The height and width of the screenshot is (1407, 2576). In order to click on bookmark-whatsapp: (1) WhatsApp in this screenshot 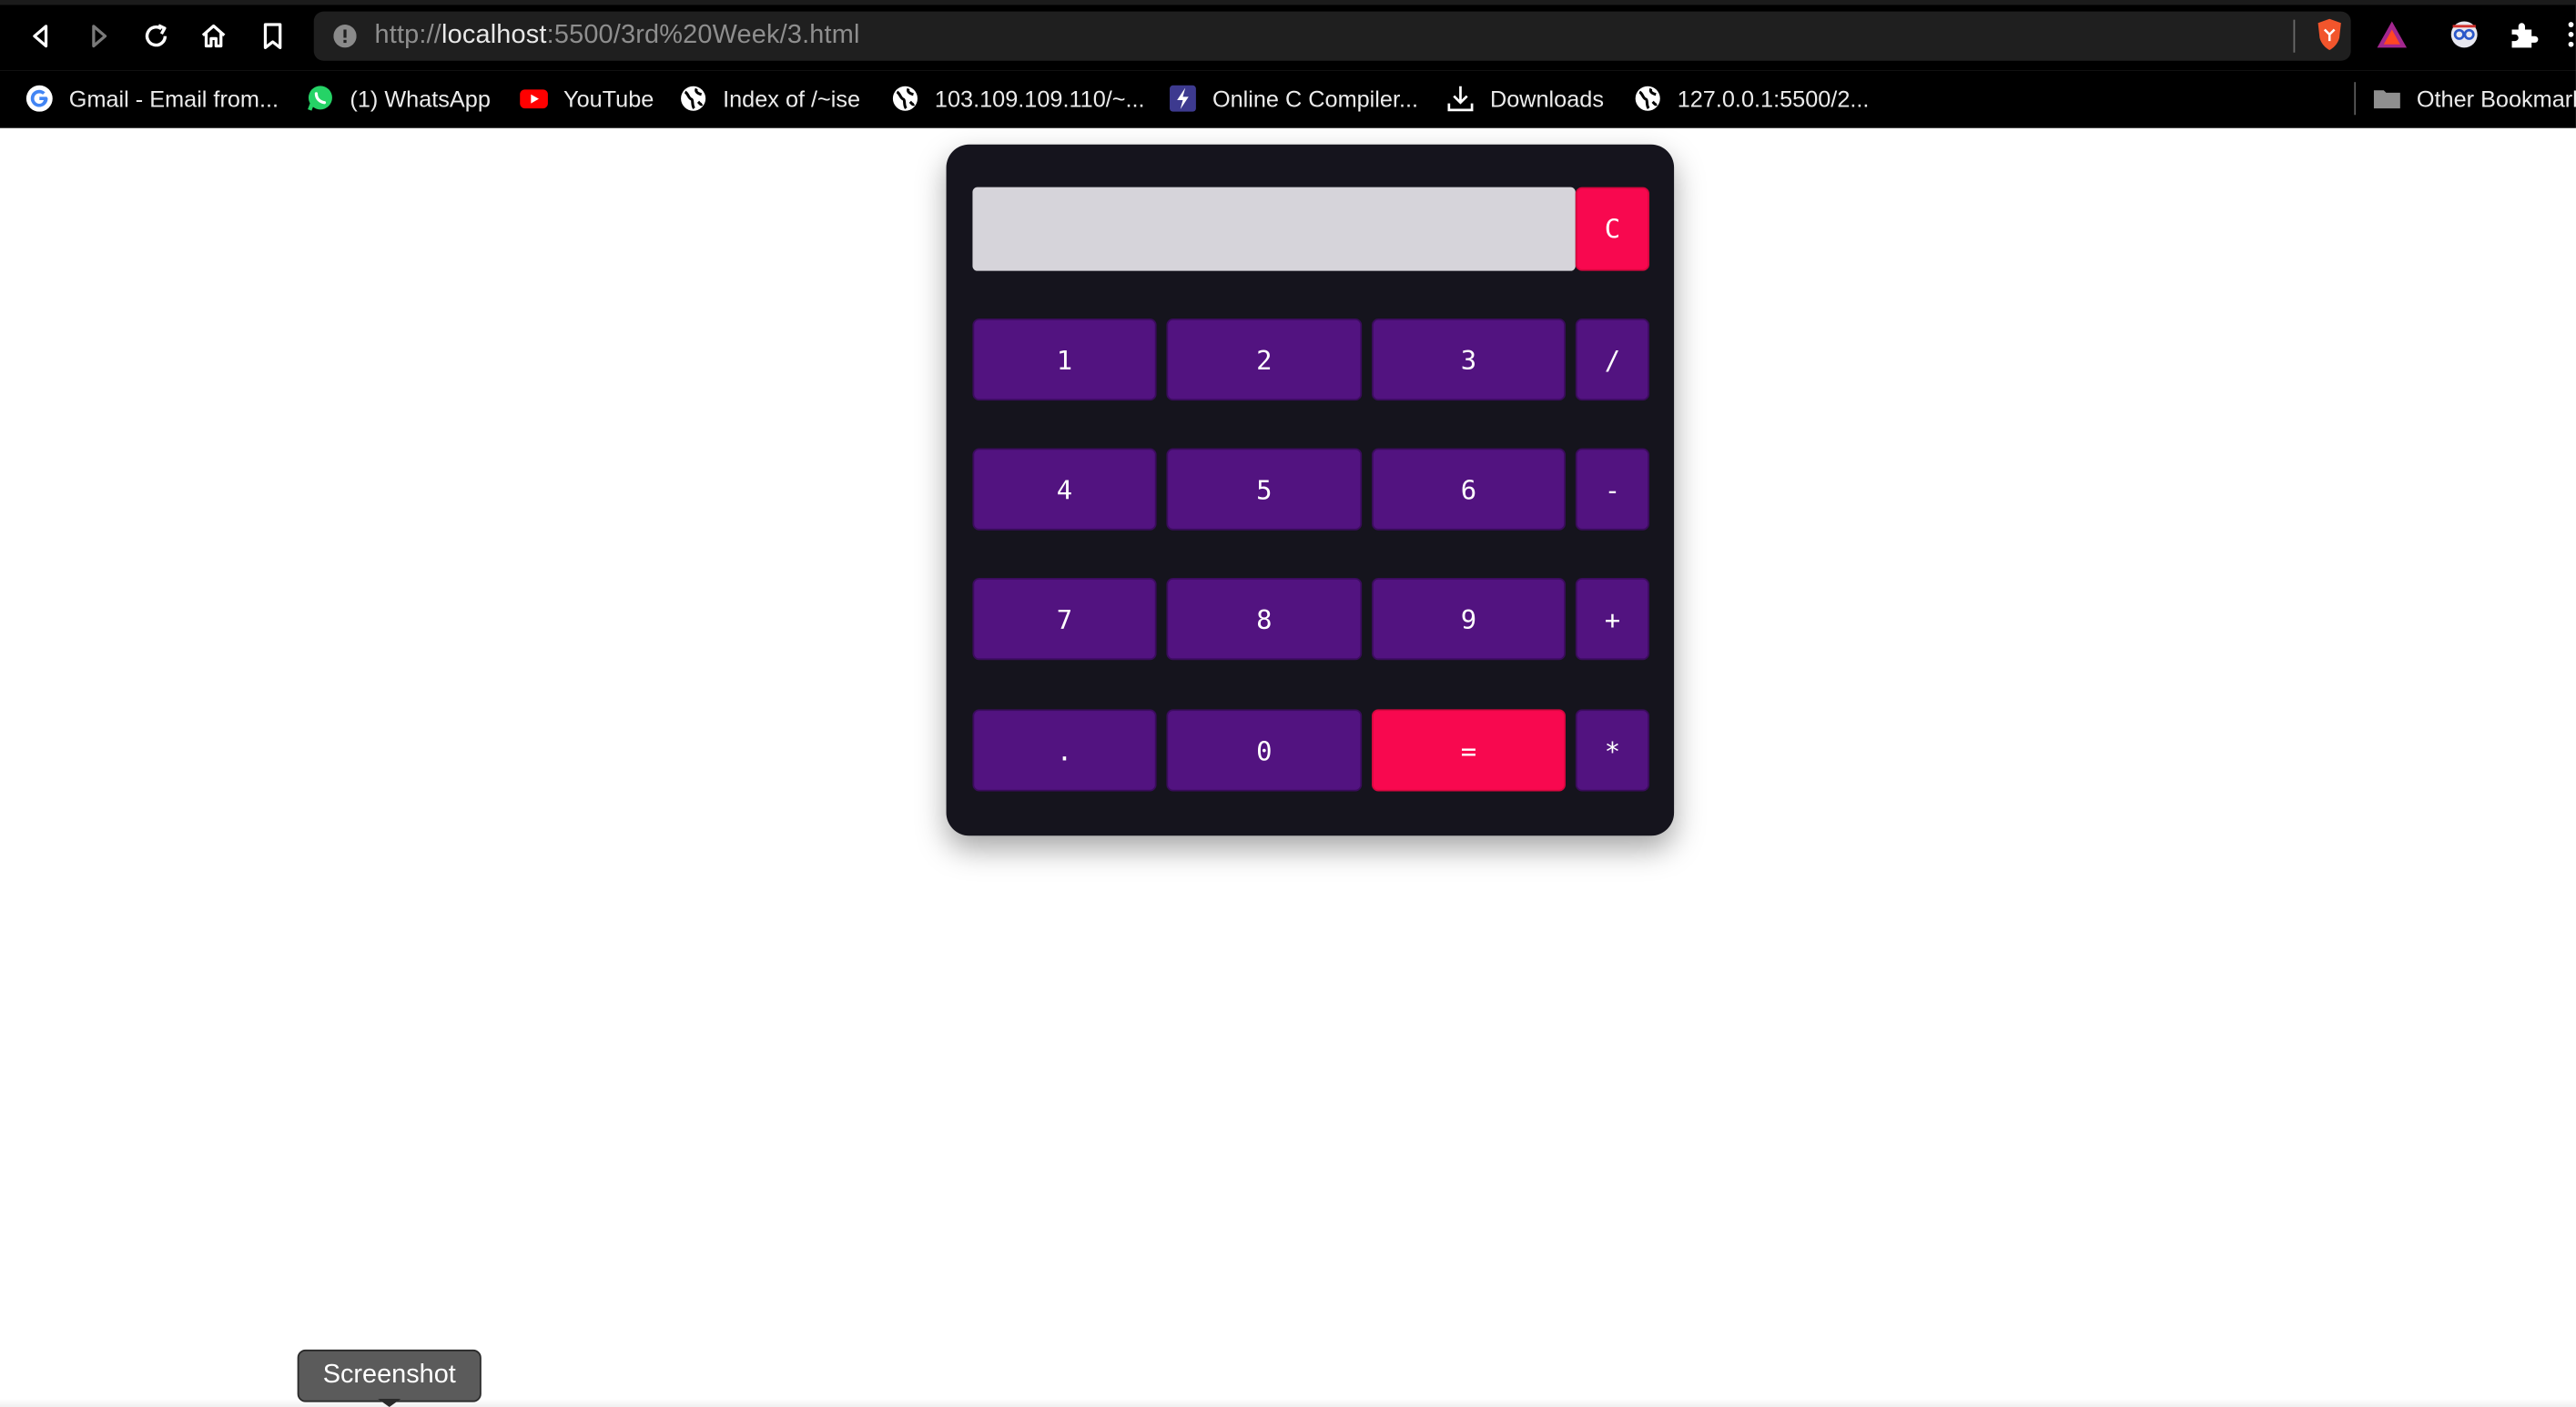, I will do `click(398, 98)`.